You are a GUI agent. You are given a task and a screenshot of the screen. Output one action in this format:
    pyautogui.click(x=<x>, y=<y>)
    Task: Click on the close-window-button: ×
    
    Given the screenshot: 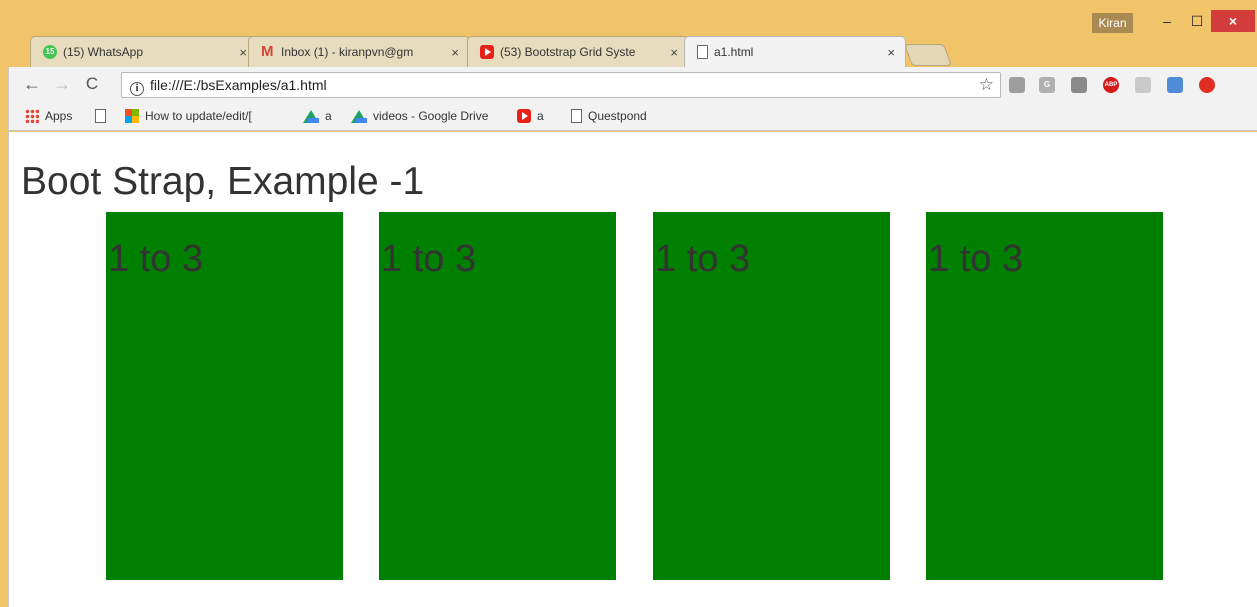 What is the action you would take?
    pyautogui.click(x=1233, y=21)
    